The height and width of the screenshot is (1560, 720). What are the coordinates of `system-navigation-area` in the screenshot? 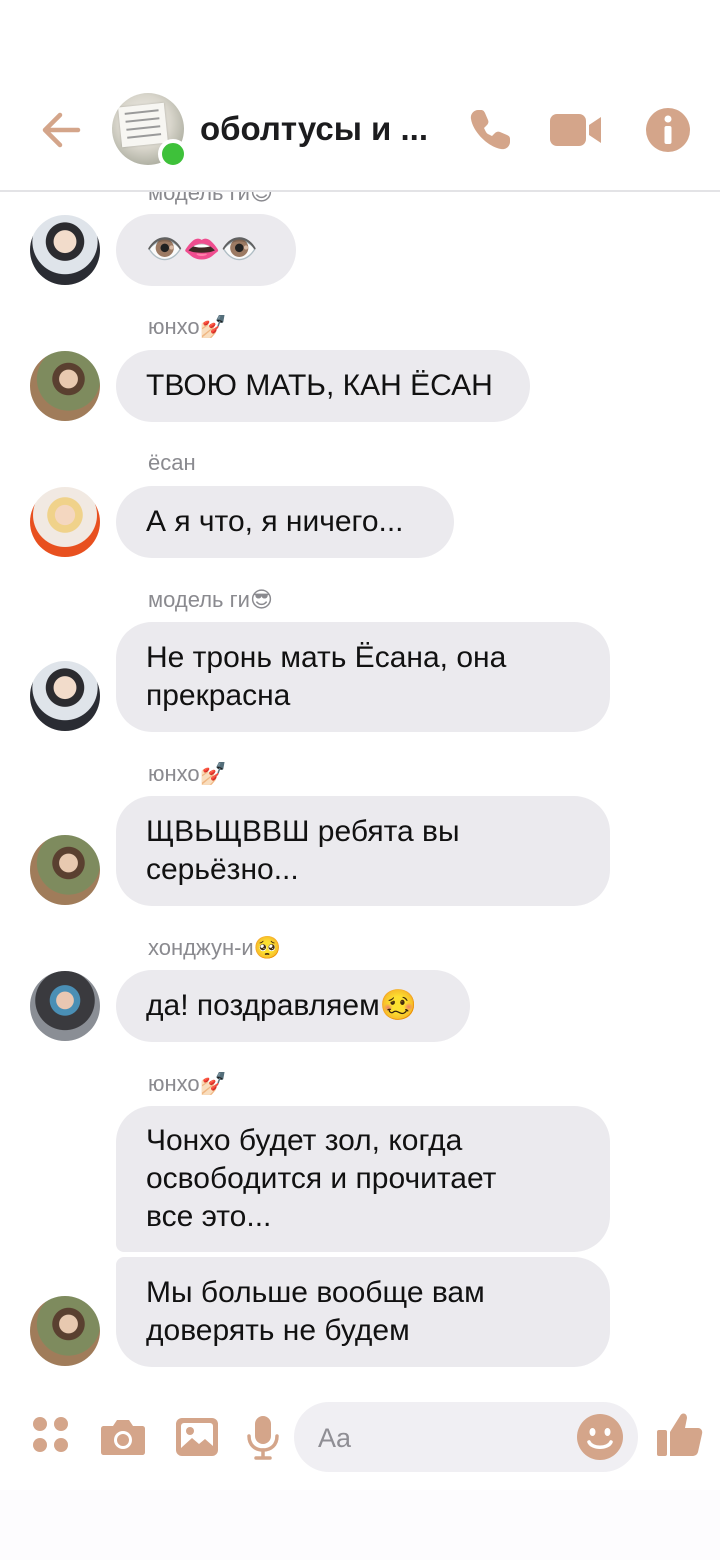 It's located at (360, 1525).